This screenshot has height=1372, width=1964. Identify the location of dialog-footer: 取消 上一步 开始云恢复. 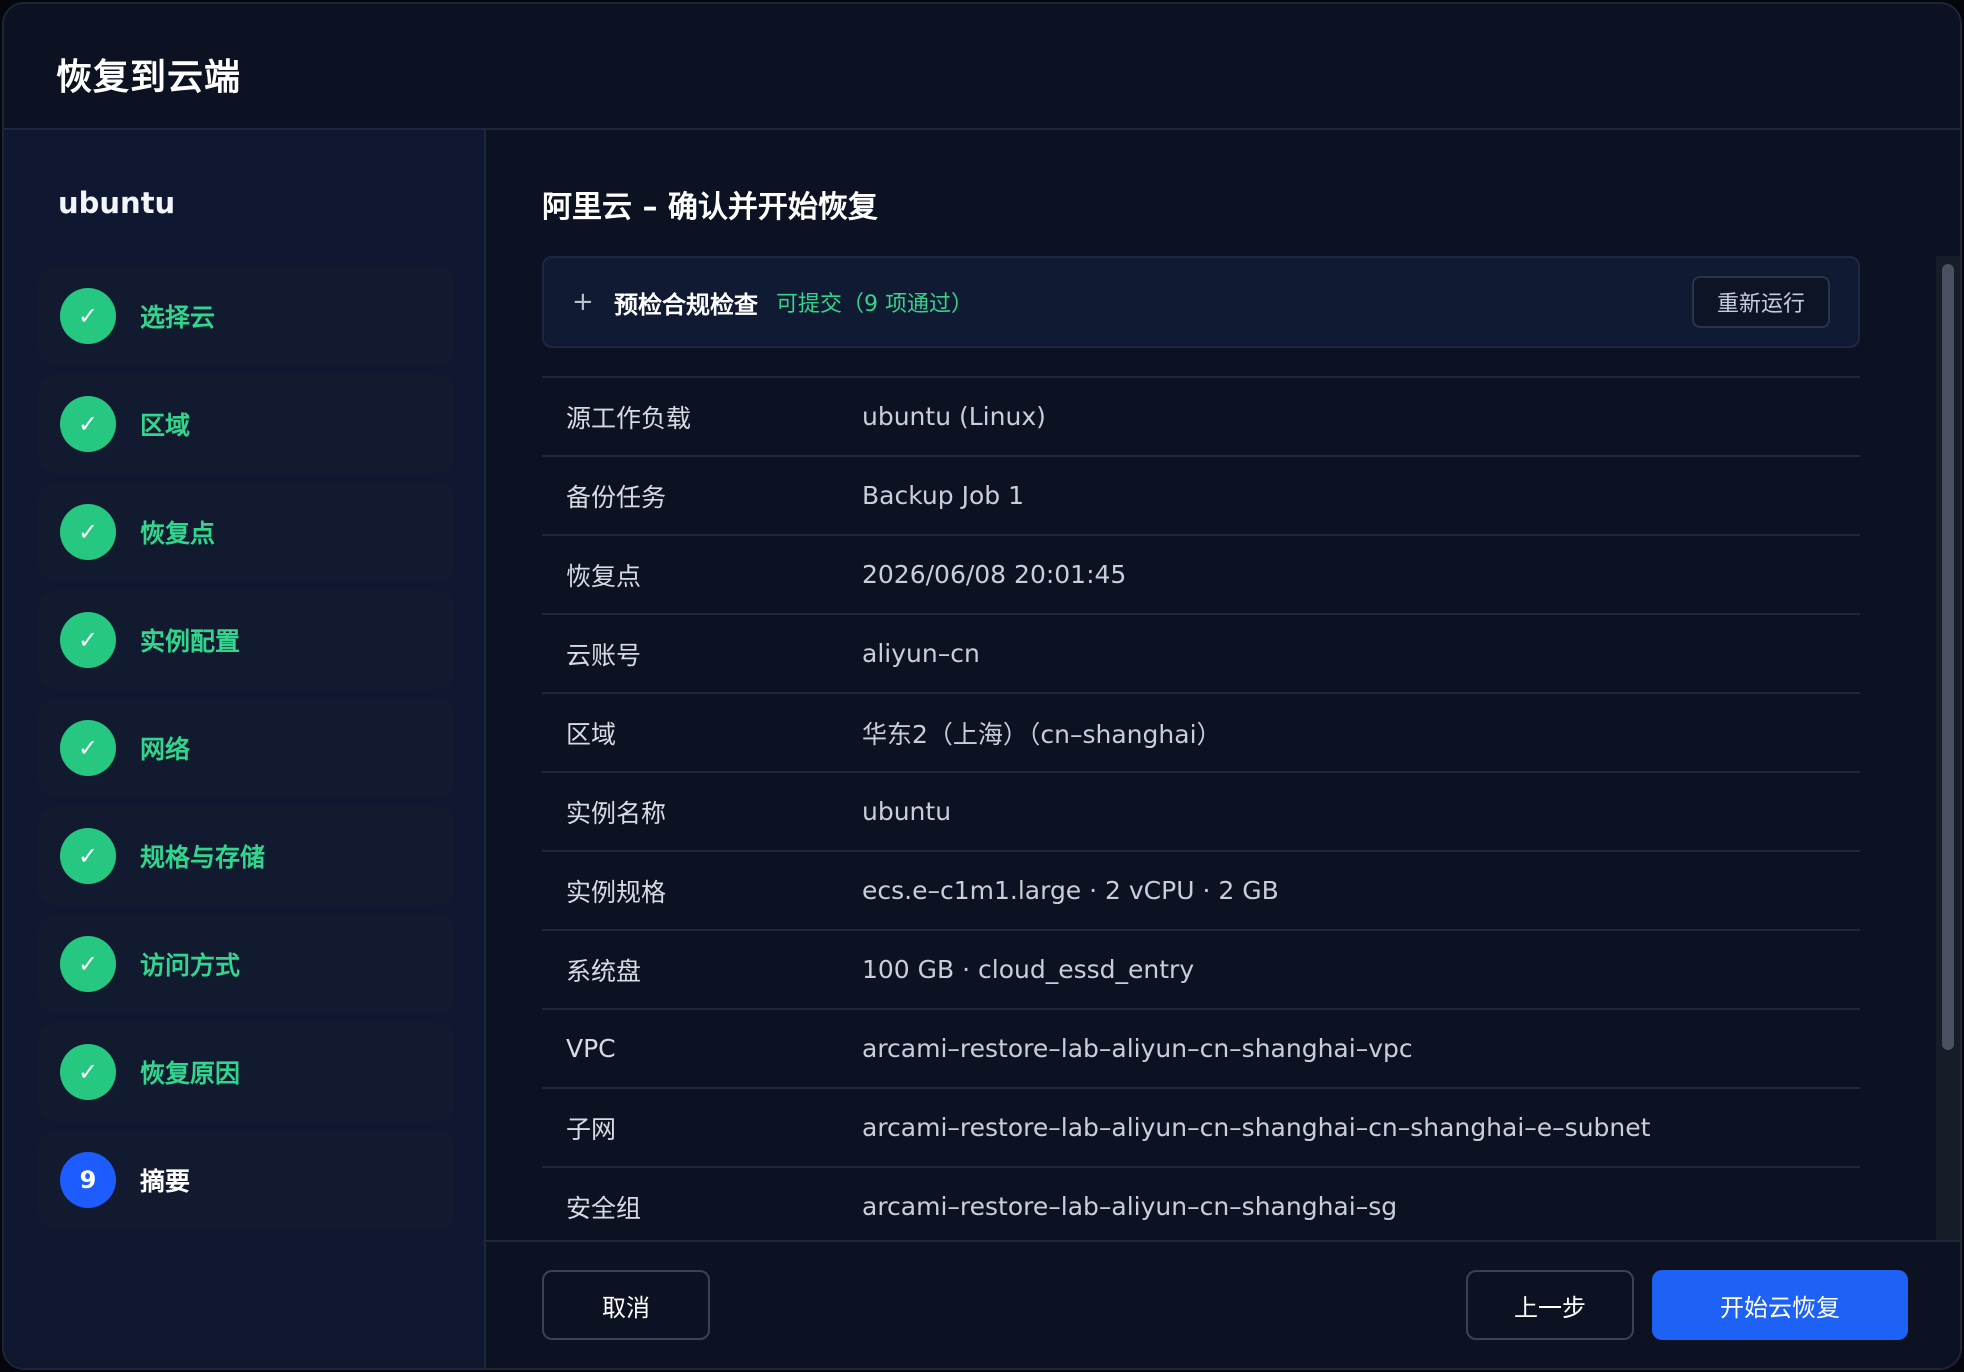
(1223, 1304).